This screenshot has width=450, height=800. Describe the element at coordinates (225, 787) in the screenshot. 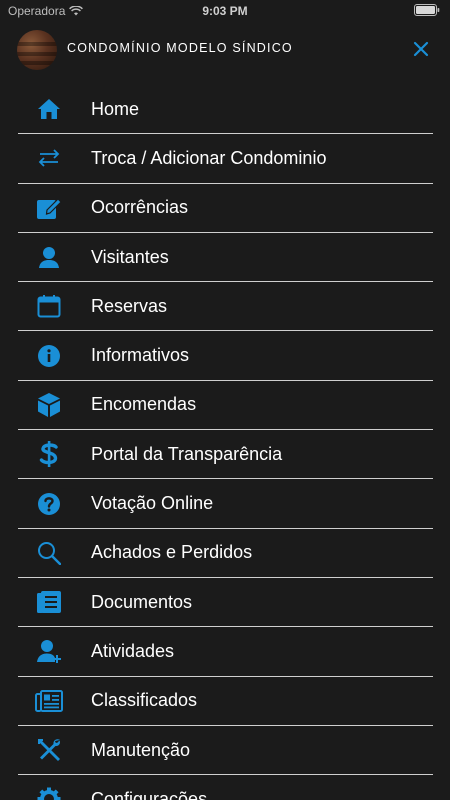

I see `menu-item-configuracoes: Configurações` at that location.